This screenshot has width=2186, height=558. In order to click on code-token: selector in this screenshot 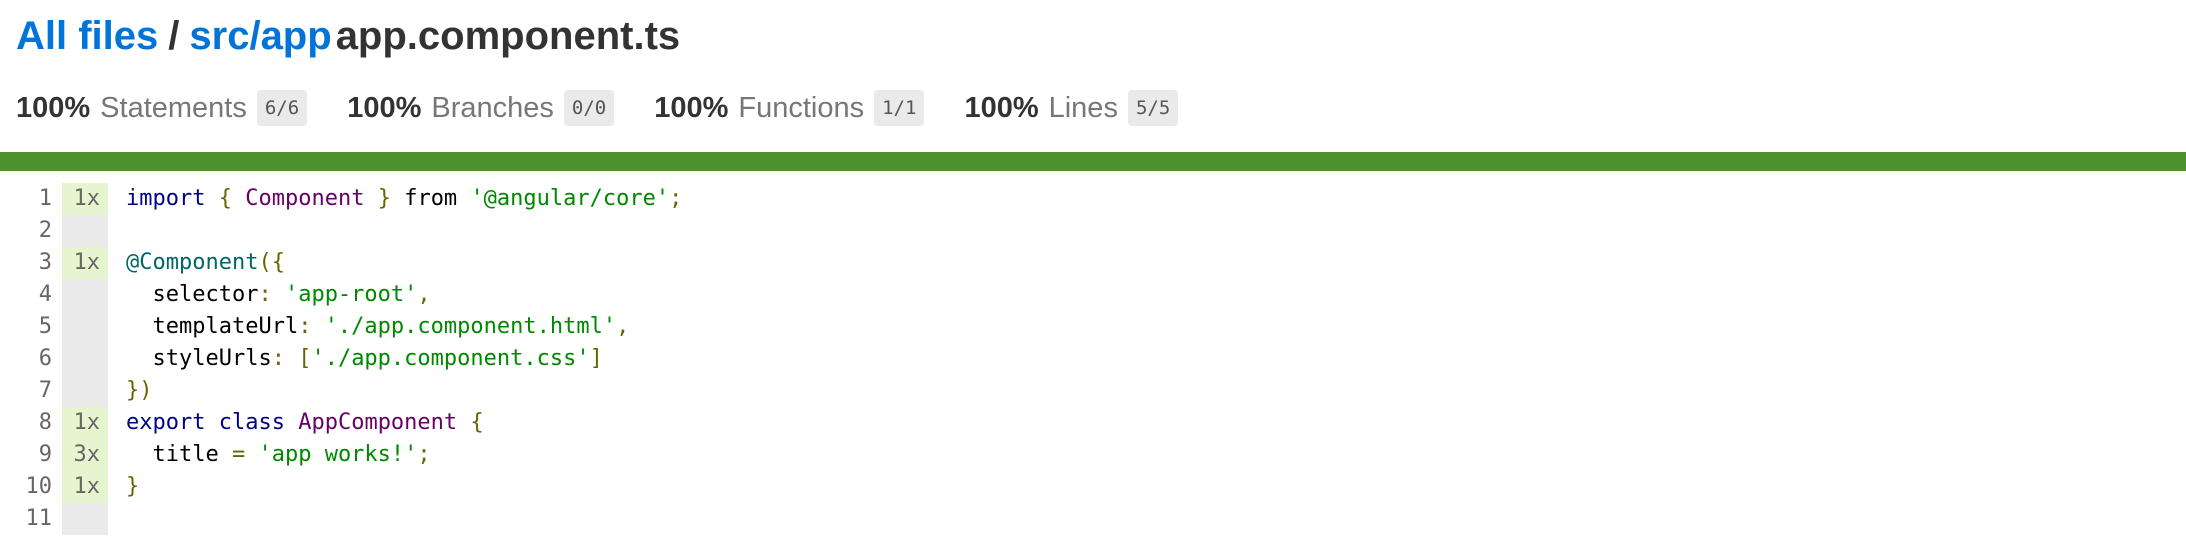, I will do `click(192, 294)`.